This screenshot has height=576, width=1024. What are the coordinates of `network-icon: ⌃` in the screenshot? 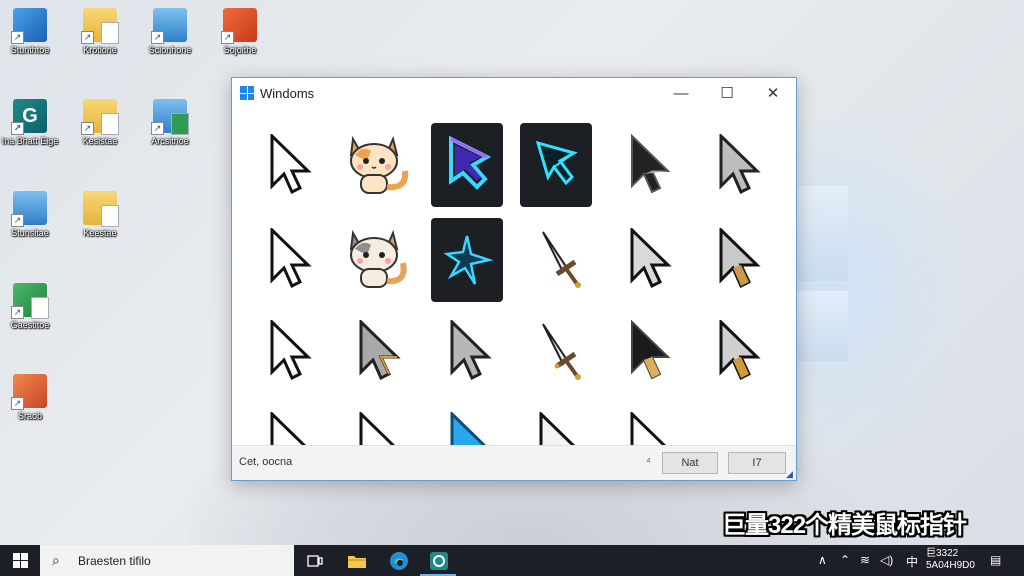 It's located at (845, 560).